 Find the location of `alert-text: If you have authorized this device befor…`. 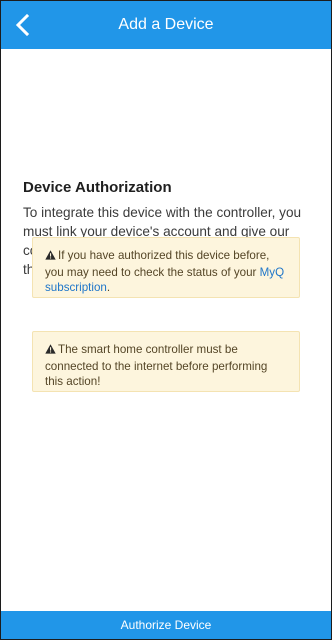

alert-text: If you have authorized this device befor… is located at coordinates (157, 264).